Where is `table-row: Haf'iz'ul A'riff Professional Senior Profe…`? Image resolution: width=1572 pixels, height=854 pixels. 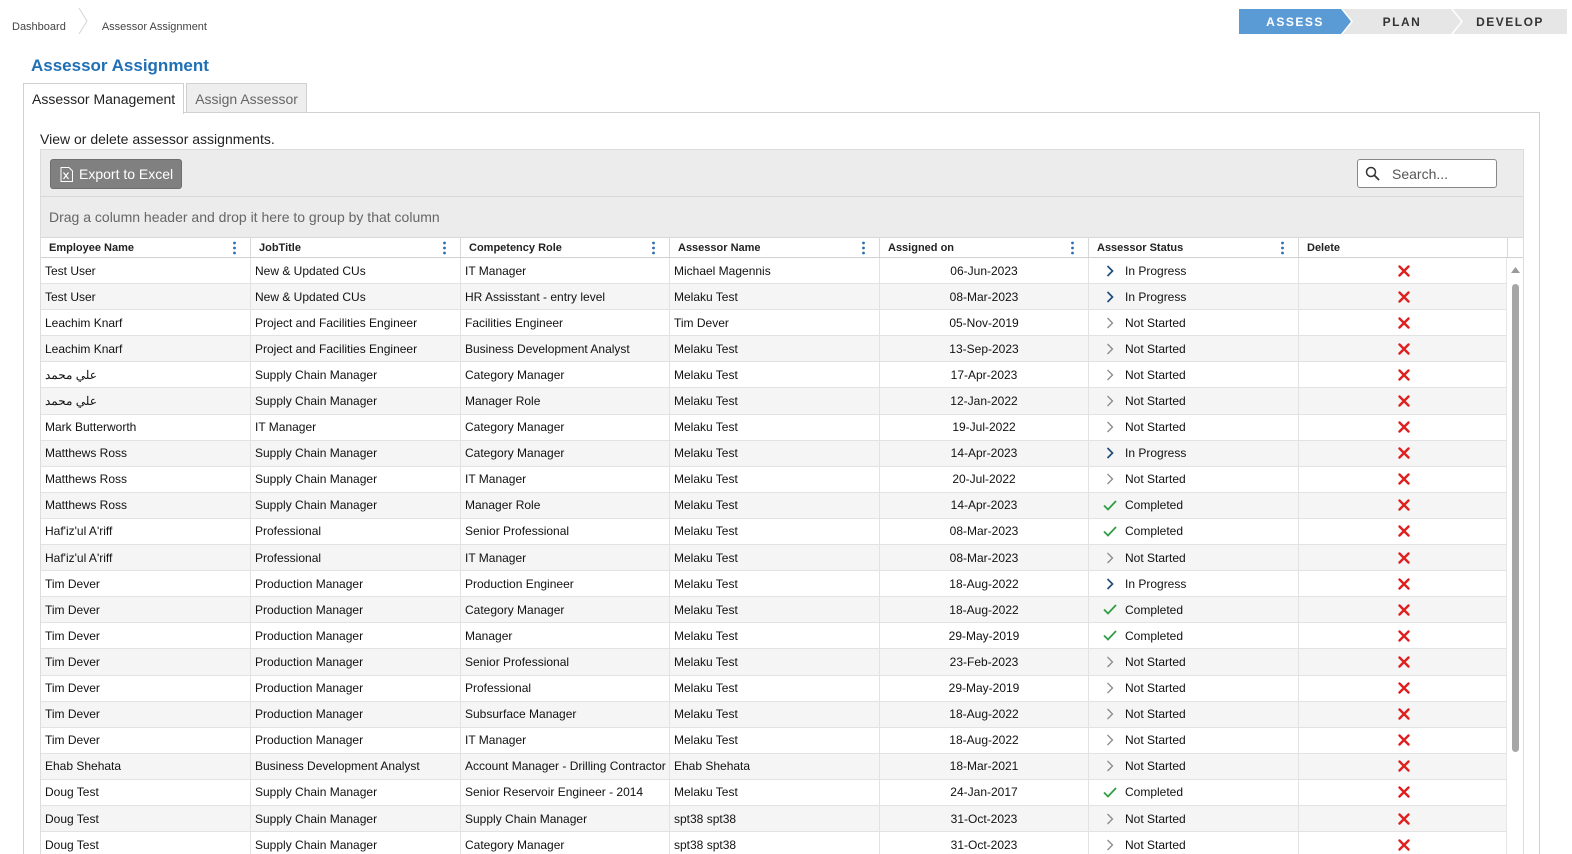
table-row: Haf'iz'ul A'riff Professional Senior Profe… is located at coordinates (782, 532).